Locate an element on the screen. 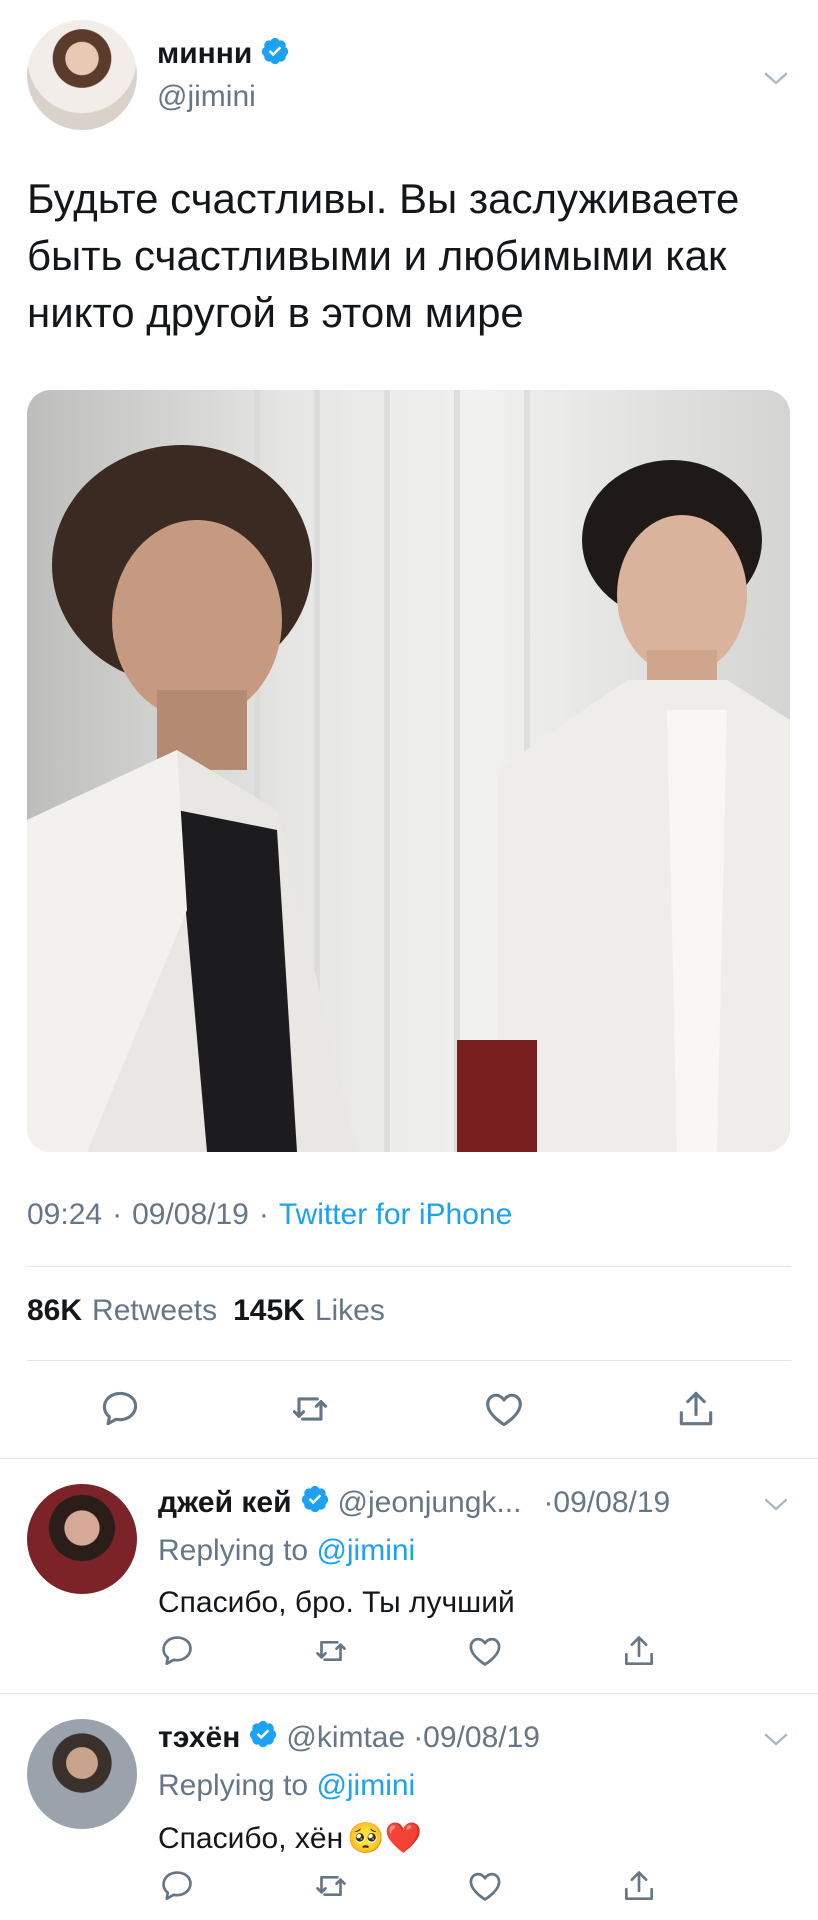  retweets-count: 86K is located at coordinates (54, 1311).